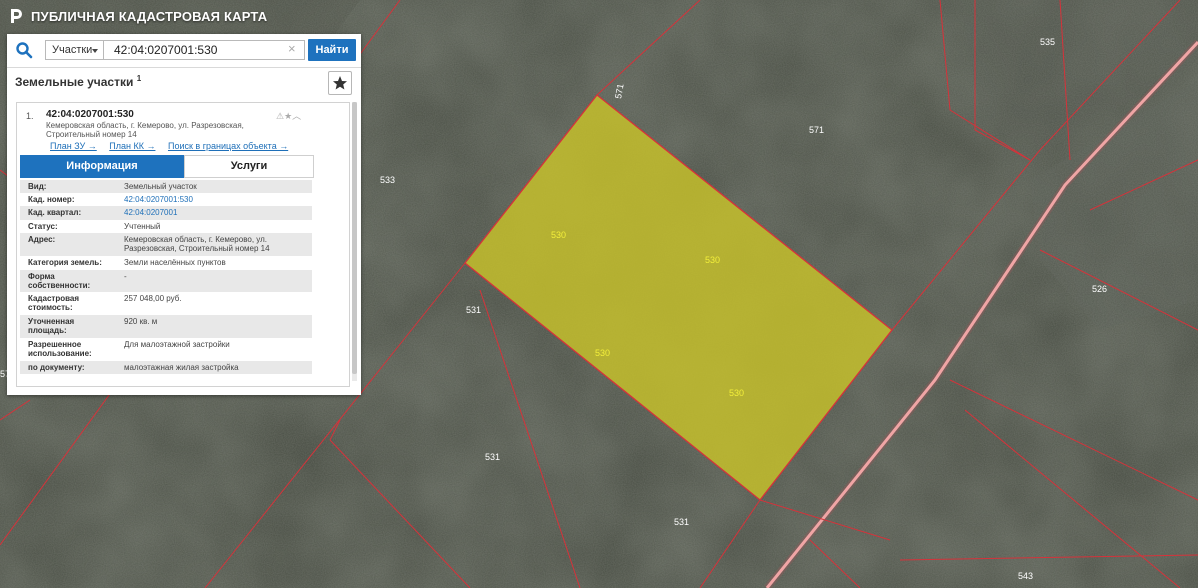 Image resolution: width=1198 pixels, height=588 pixels. Describe the element at coordinates (132, 146) in the screenshot. I see `plan-kk-link: План КК →` at that location.